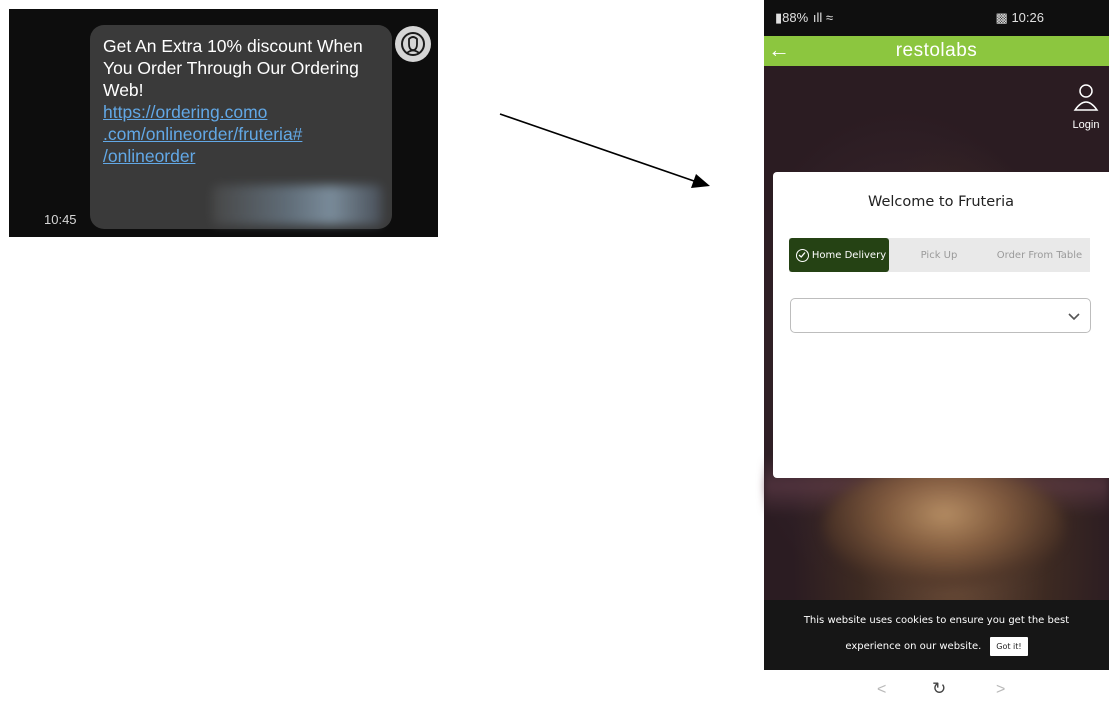 The height and width of the screenshot is (709, 1109). What do you see at coordinates (149, 156) in the screenshot?
I see `sms-link-line-3: /onlineorder` at bounding box center [149, 156].